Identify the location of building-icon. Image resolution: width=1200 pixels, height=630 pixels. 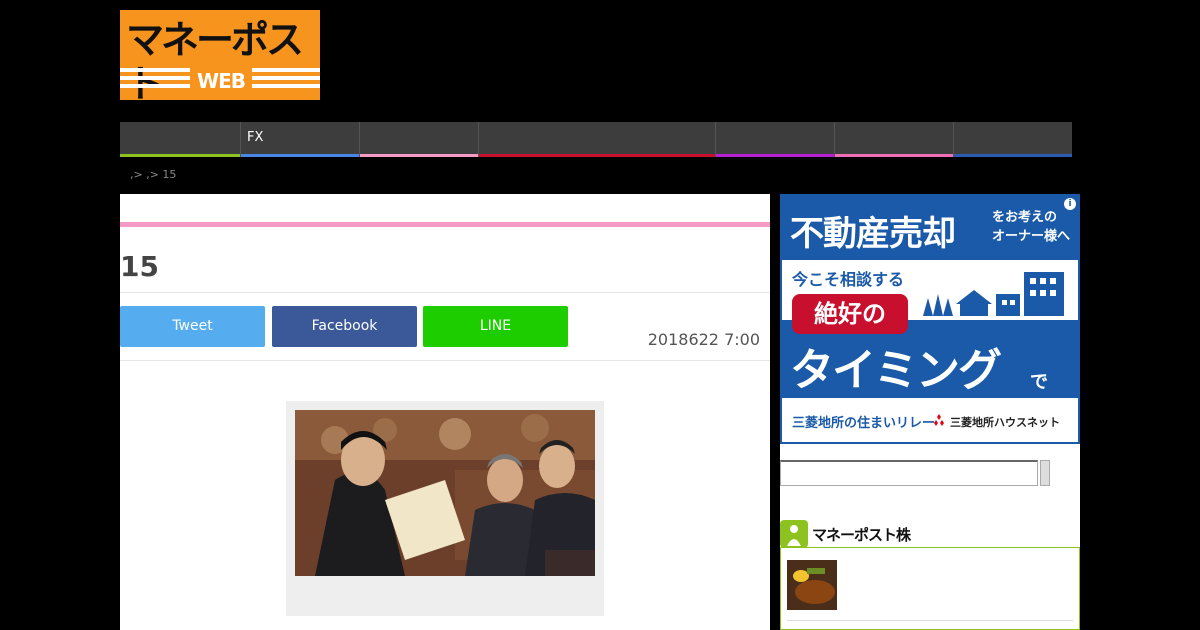
(993, 294).